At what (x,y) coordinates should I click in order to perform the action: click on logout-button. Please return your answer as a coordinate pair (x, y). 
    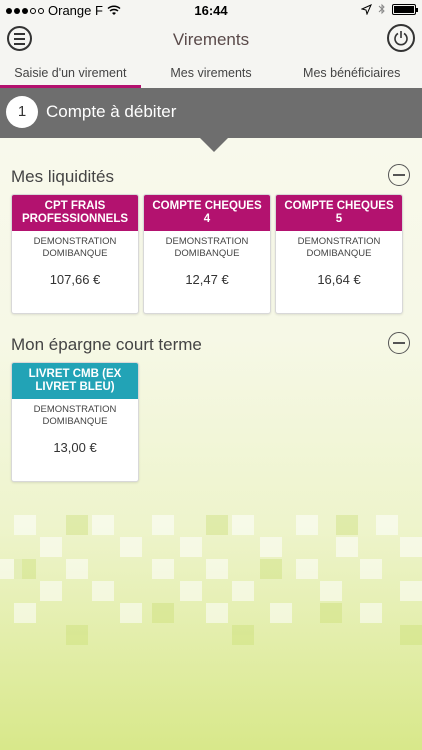
    Looking at the image, I should click on (401, 38).